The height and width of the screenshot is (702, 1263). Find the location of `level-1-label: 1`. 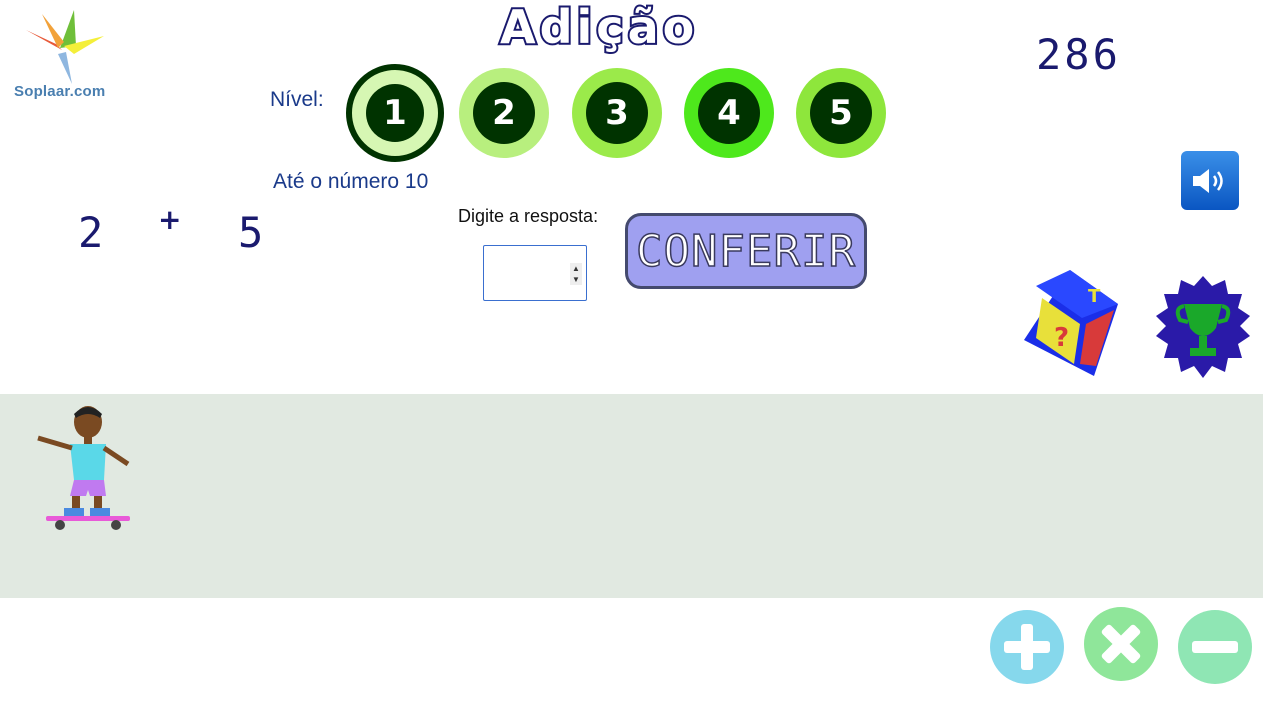

level-1-label: 1 is located at coordinates (395, 113).